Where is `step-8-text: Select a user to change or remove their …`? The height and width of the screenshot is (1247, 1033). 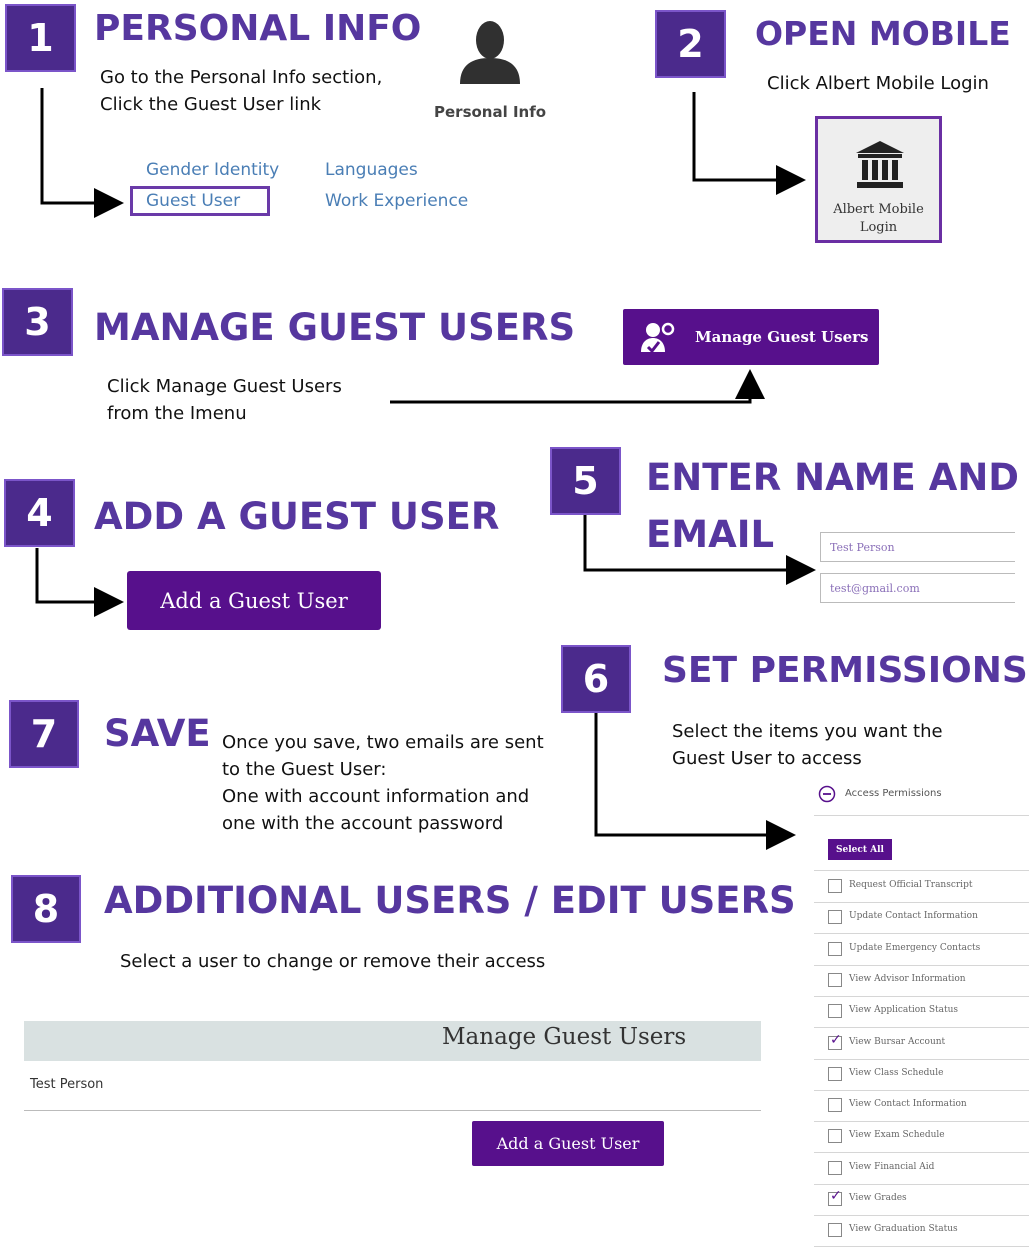
step-8-text: Select a user to change or remove their … is located at coordinates (333, 961).